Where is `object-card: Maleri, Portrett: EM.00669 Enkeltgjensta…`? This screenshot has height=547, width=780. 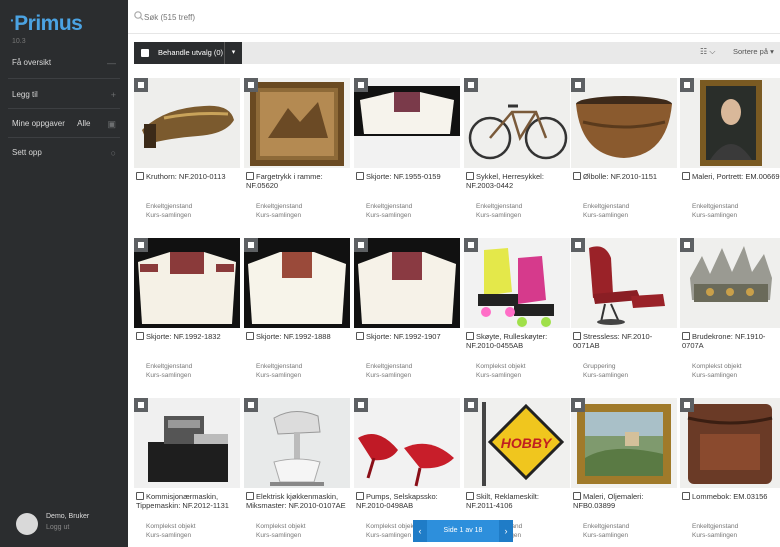
object-card: Maleri, Portrett: EM.00669 Enkeltgjensta… is located at coordinates (730, 154).